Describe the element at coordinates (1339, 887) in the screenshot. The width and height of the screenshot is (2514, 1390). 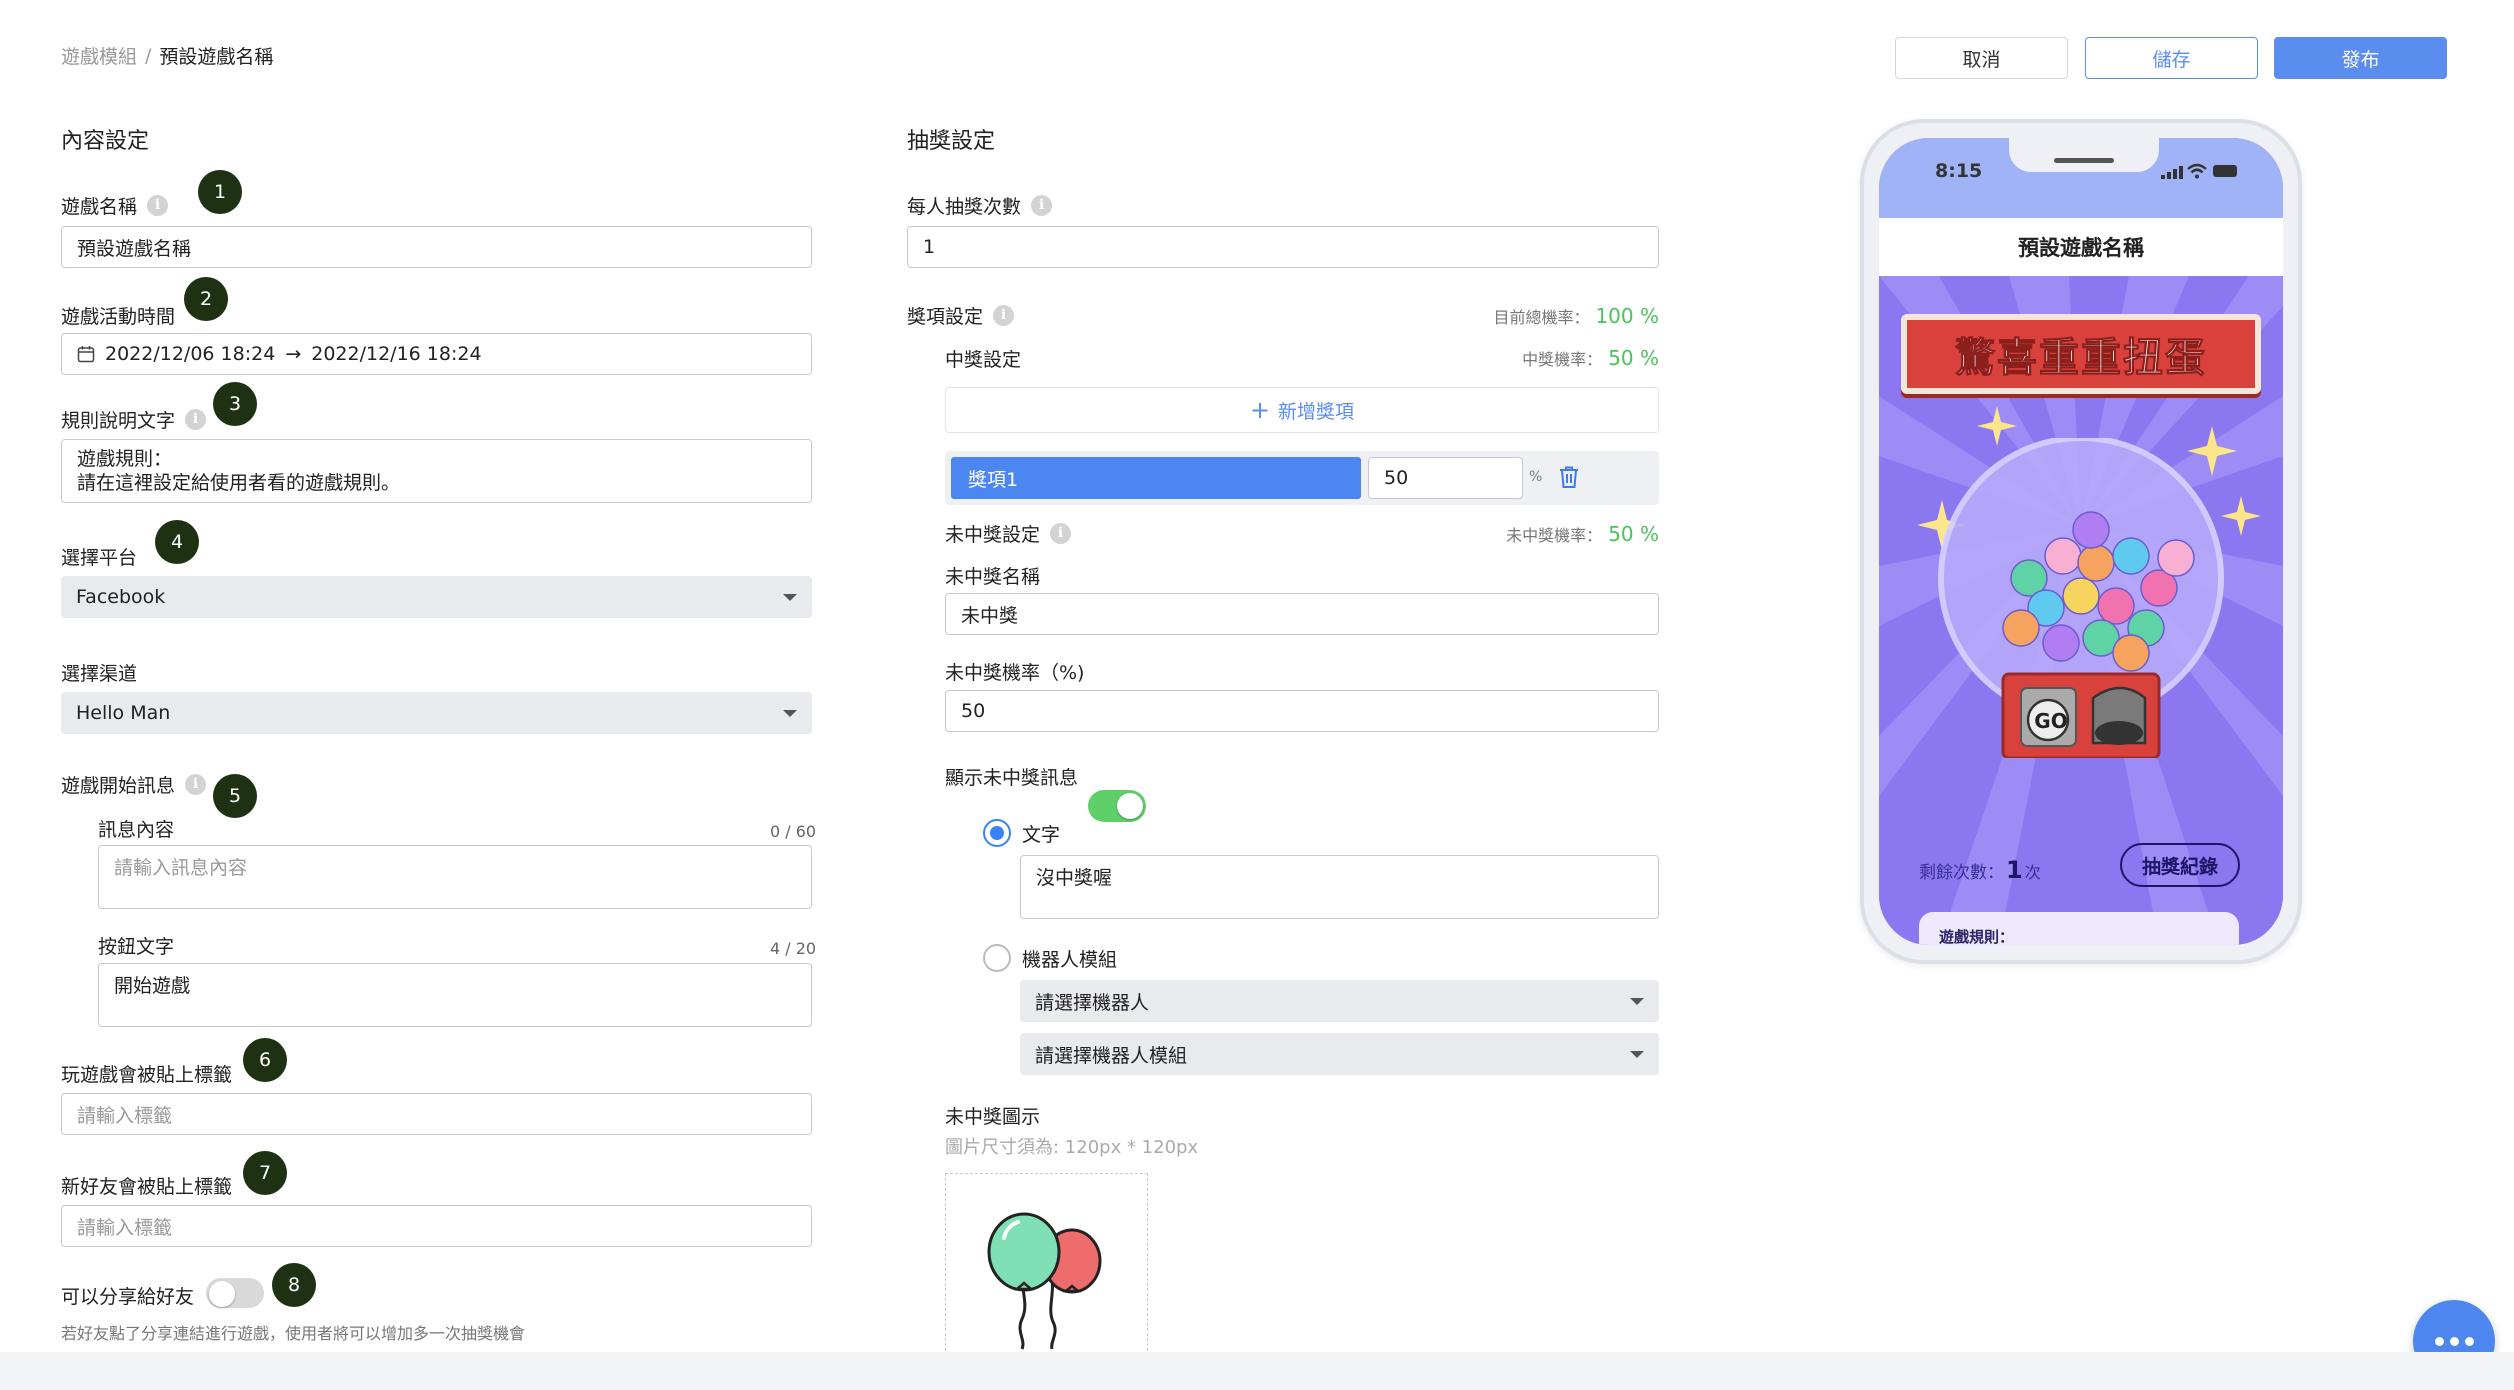
I see `lose-text-textarea: 沒中獎喔` at that location.